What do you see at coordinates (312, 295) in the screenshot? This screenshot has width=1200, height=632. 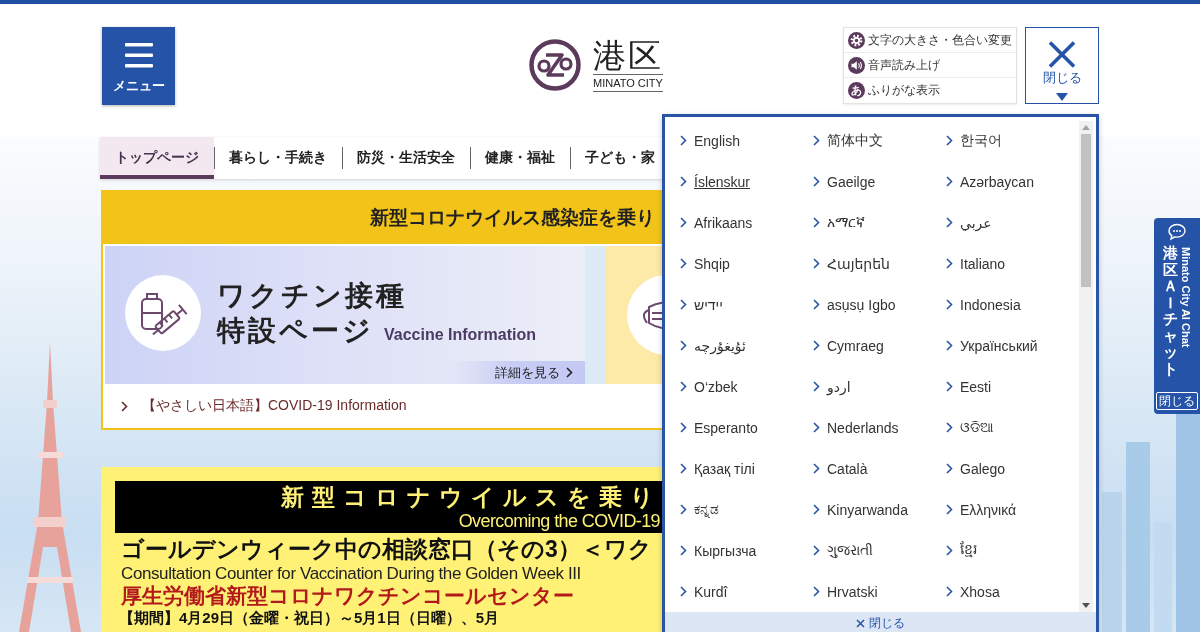 I see `vaccine-title: ワクチン接種` at bounding box center [312, 295].